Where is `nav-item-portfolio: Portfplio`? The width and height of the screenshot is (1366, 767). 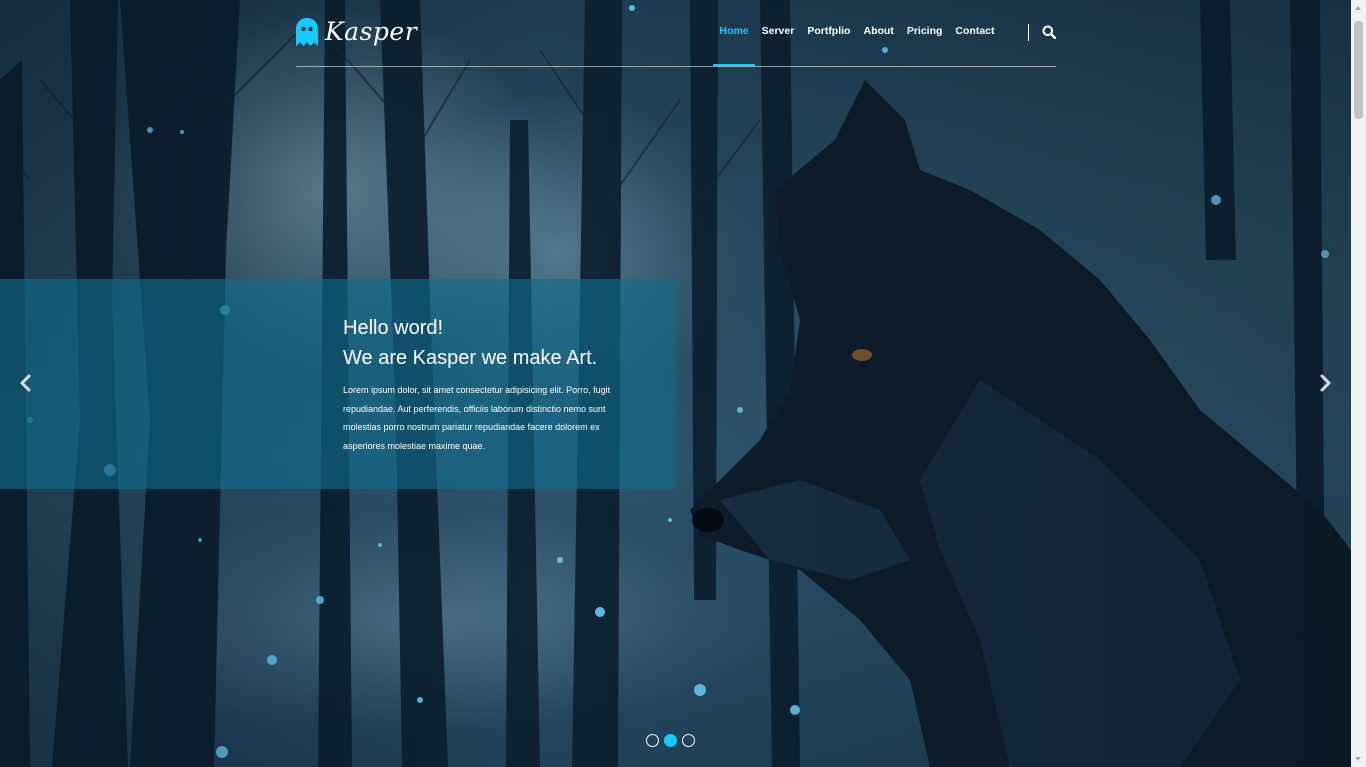 nav-item-portfolio: Portfplio is located at coordinates (829, 45).